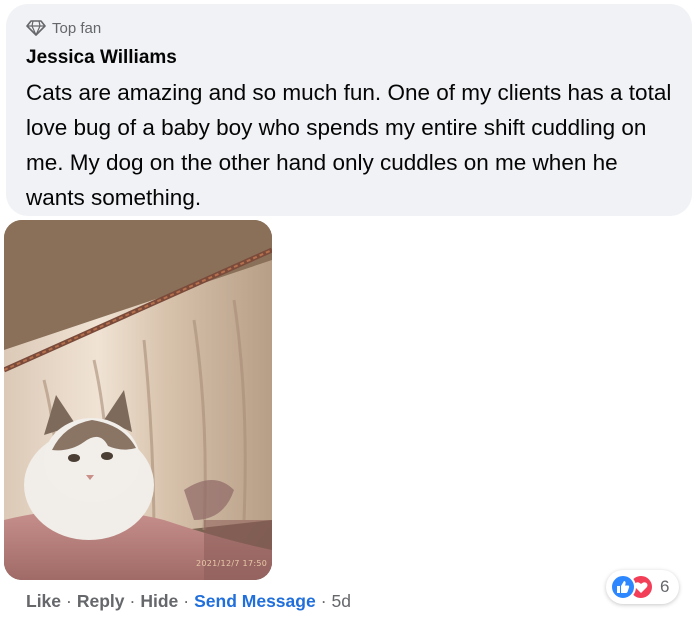 The image size is (700, 624). Describe the element at coordinates (77, 28) in the screenshot. I see `badge-label: Top fan` at that location.